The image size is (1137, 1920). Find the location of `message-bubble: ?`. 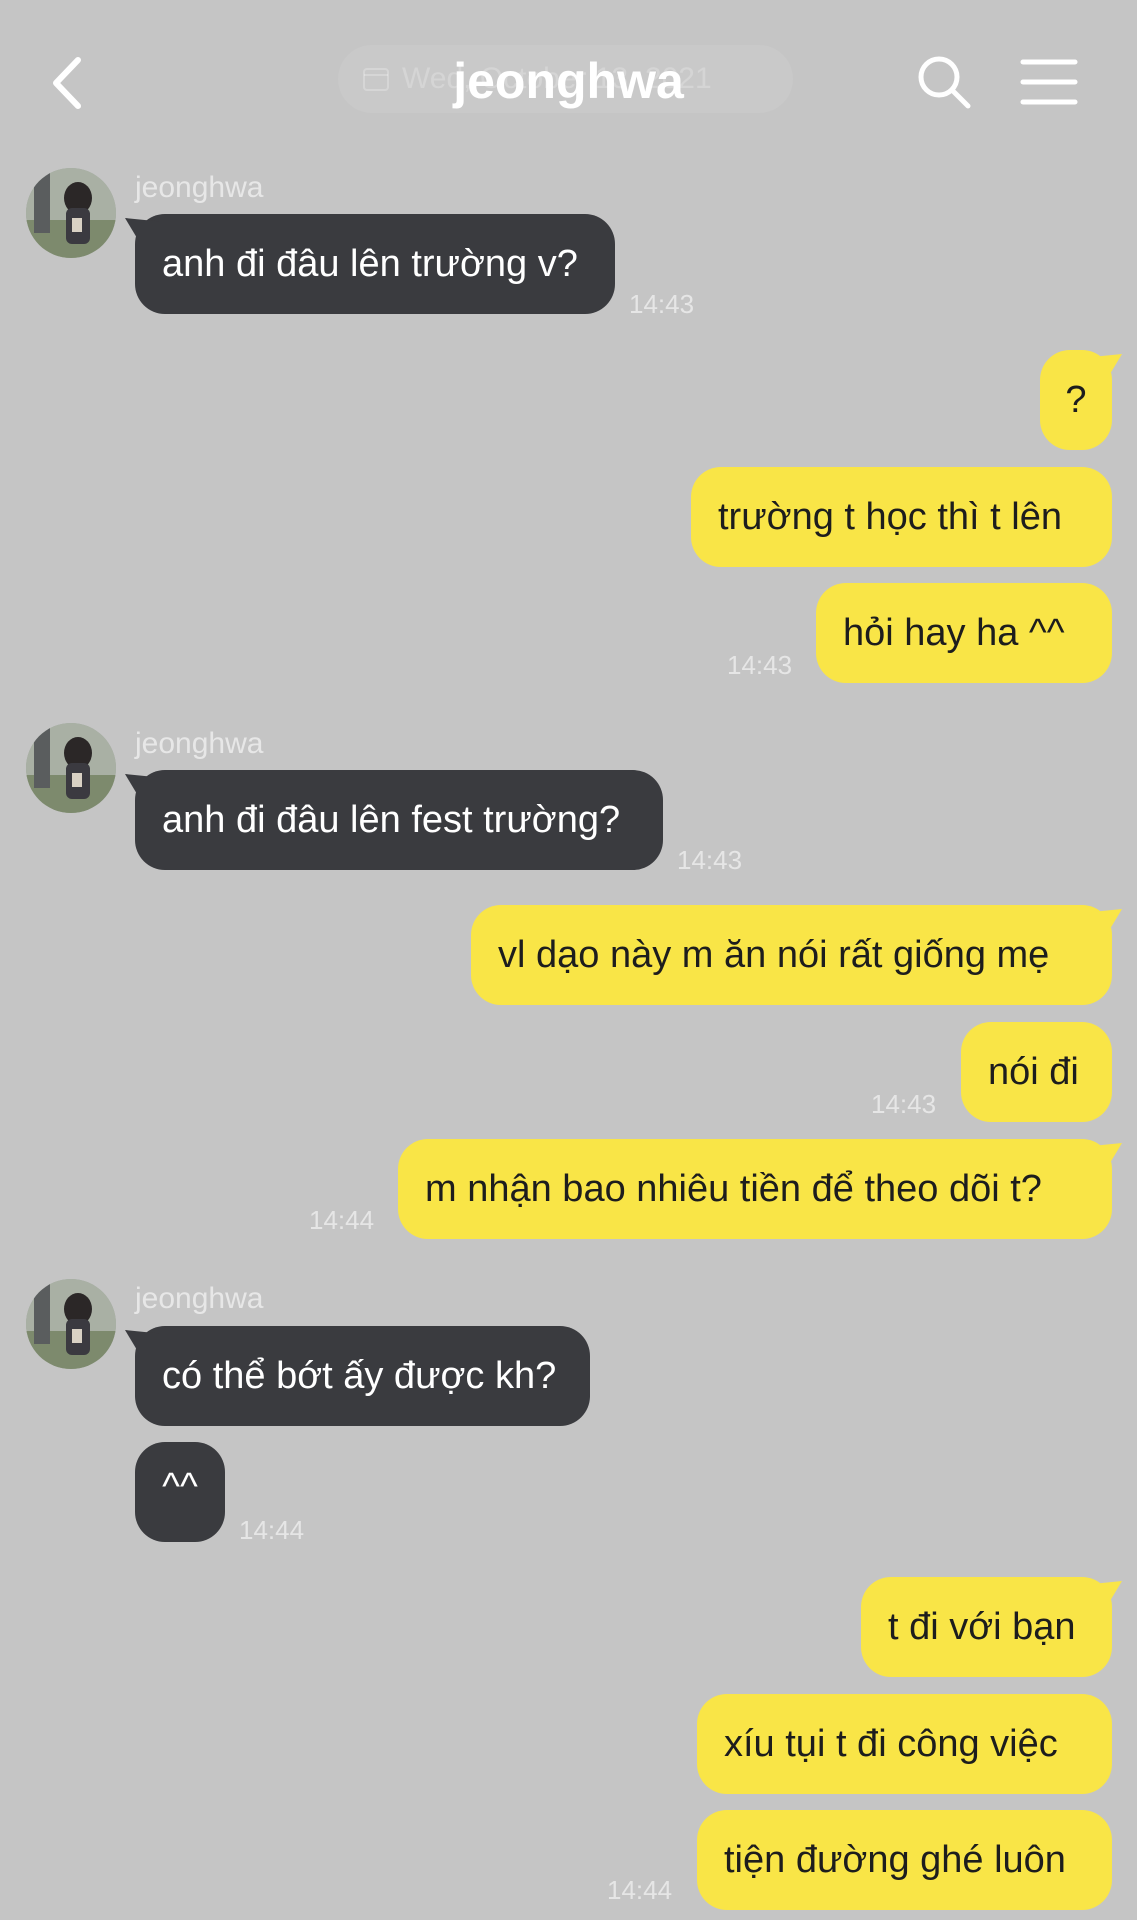

message-bubble: ? is located at coordinates (1076, 400).